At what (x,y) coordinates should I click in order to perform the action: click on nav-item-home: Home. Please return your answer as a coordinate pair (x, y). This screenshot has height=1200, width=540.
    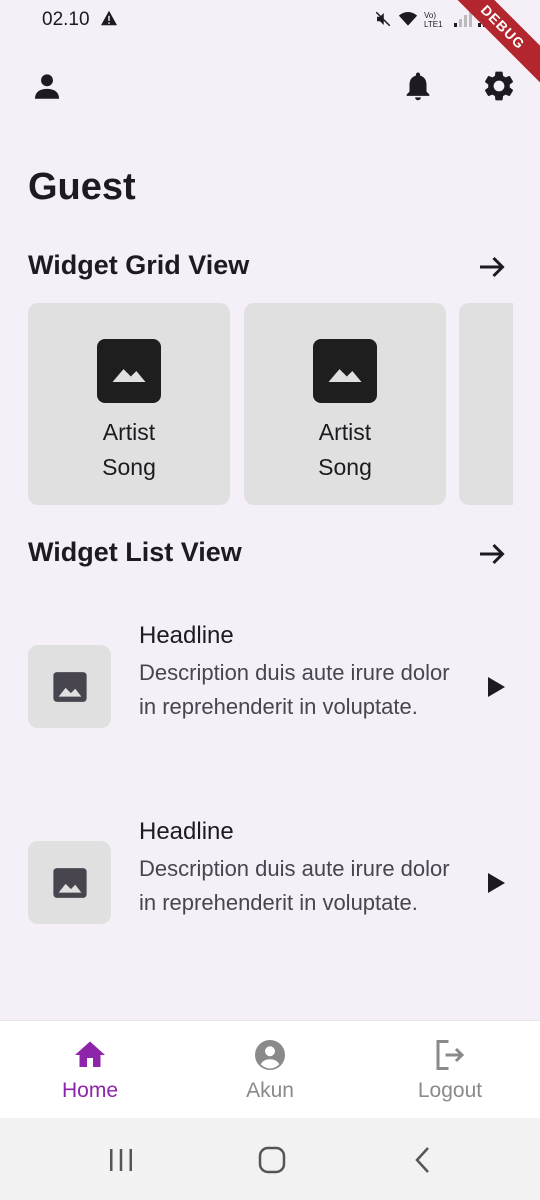
    Looking at the image, I should click on (90, 1070).